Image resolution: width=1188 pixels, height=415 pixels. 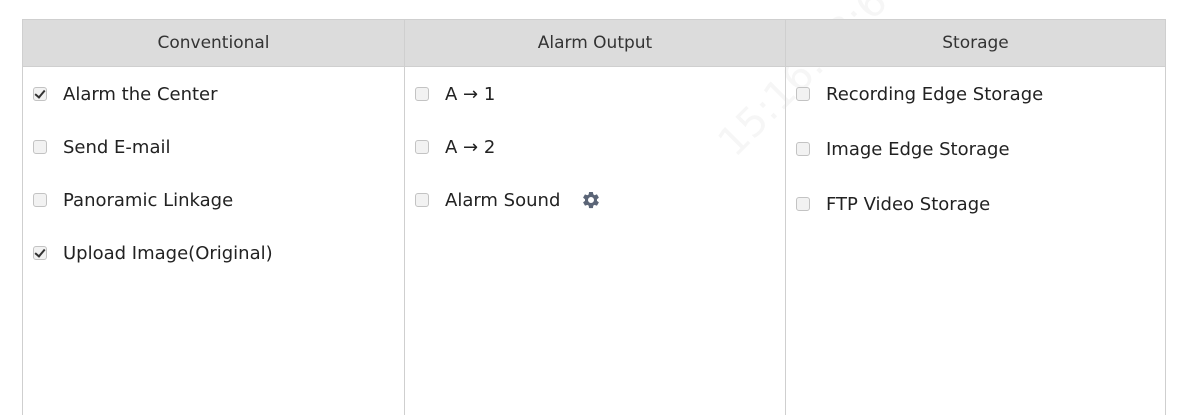 I want to click on option-label: Send E-mail, so click(x=117, y=147).